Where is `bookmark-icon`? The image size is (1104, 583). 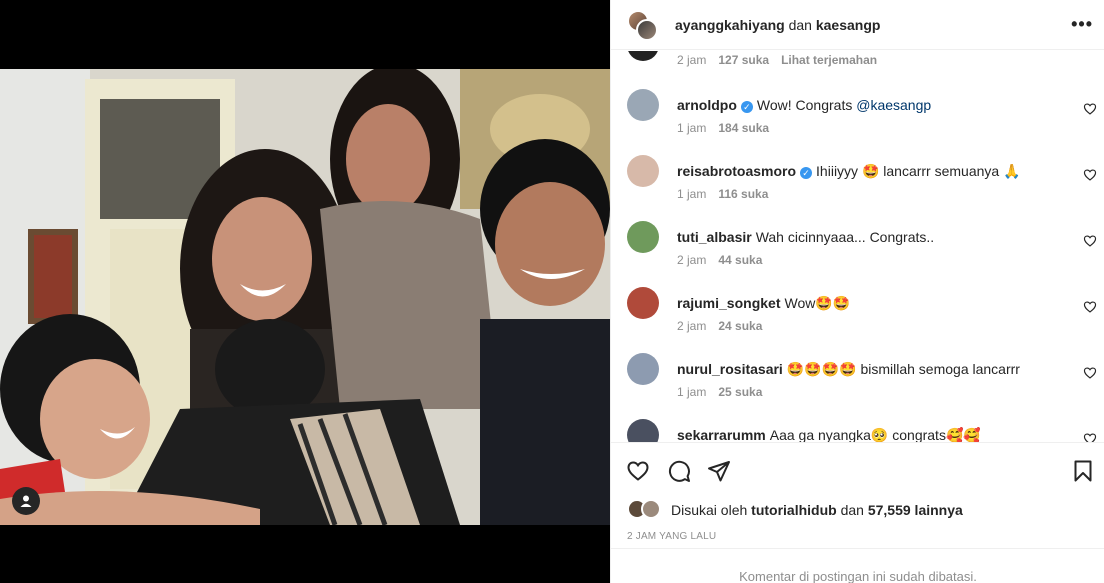
bookmark-icon is located at coordinates (1083, 471).